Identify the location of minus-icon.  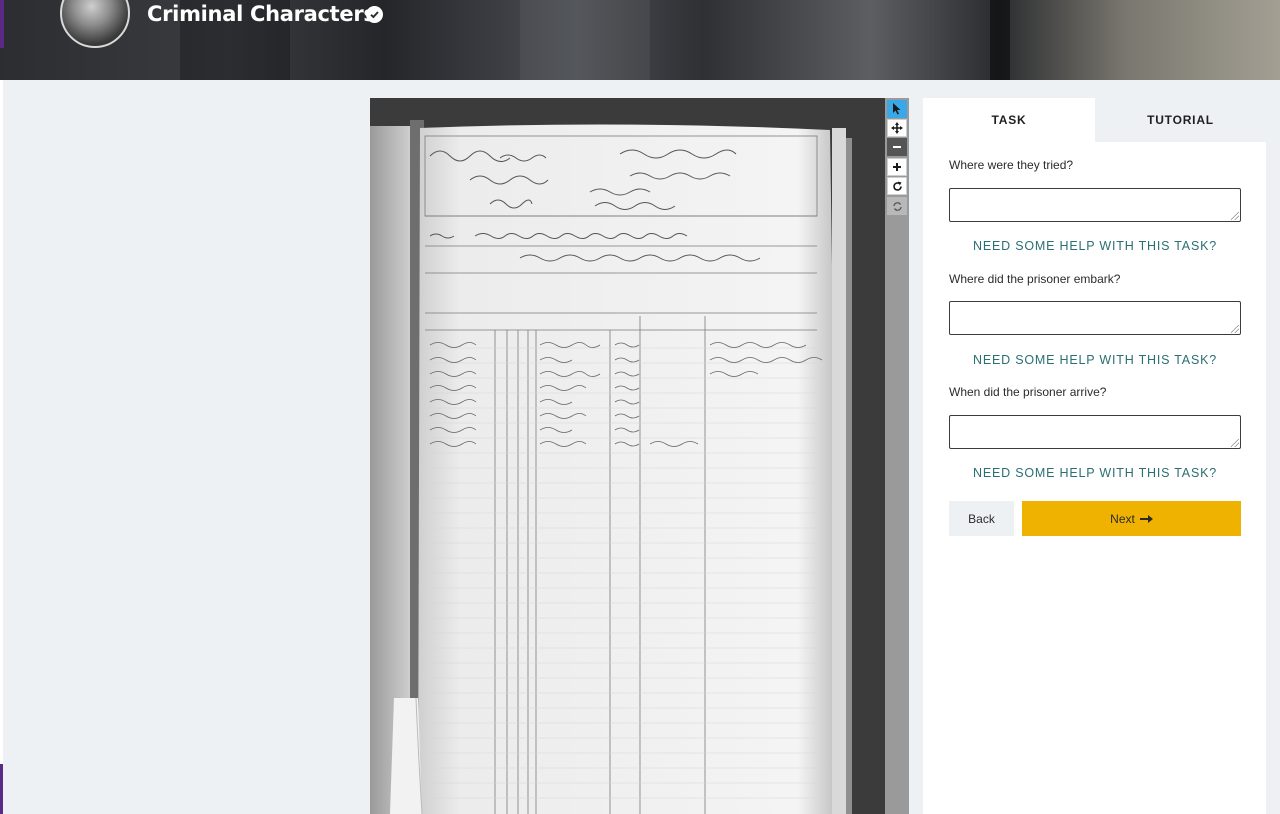
(897, 147).